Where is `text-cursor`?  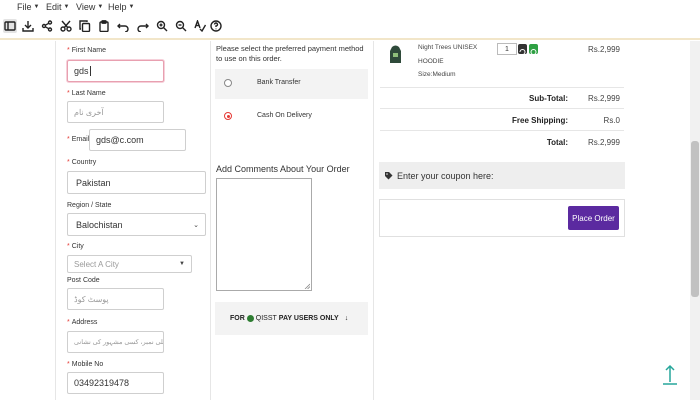 text-cursor is located at coordinates (90, 71).